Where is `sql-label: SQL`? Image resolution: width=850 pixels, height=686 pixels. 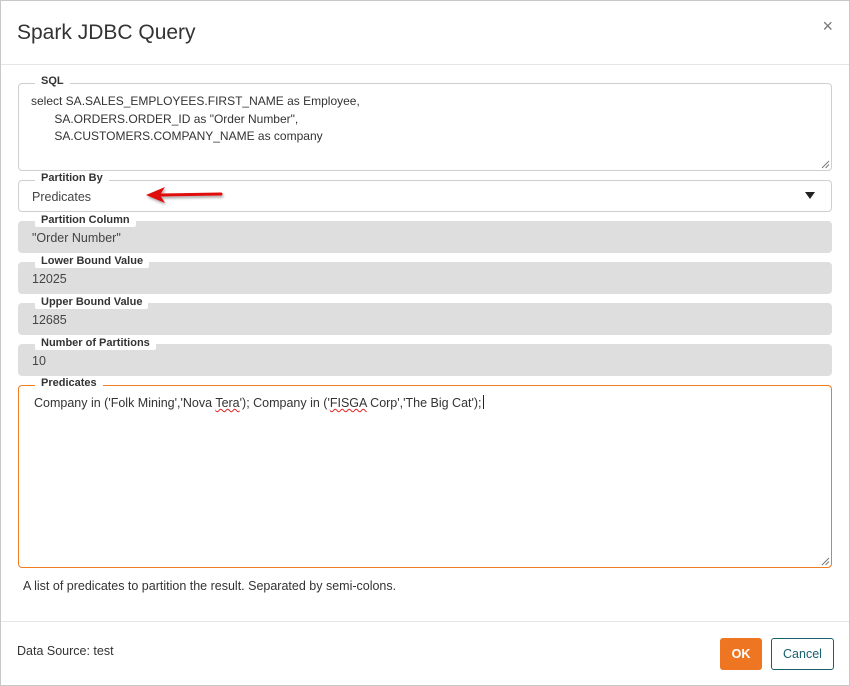
sql-label: SQL is located at coordinates (52, 81).